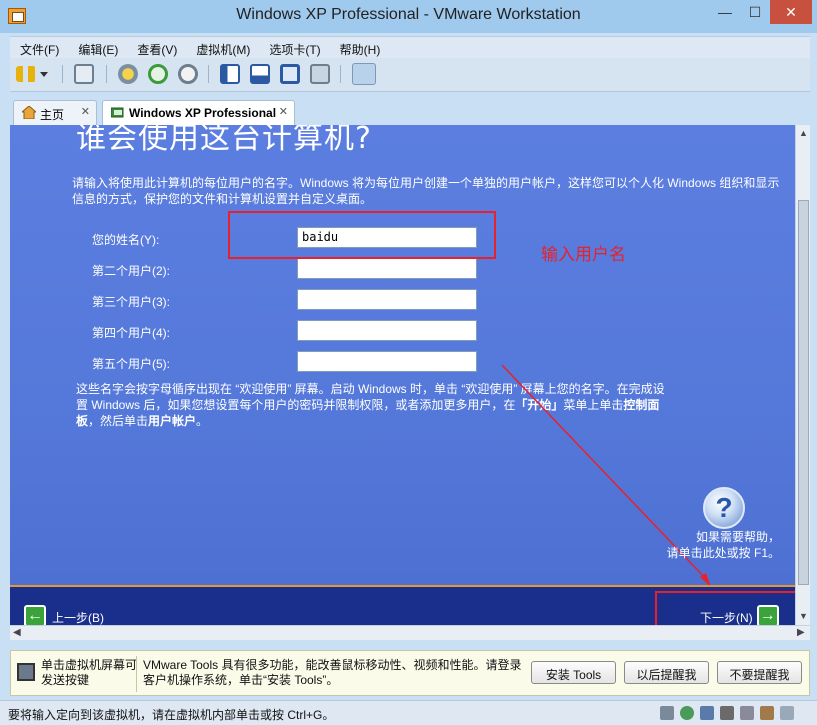 This screenshot has width=817, height=725. I want to click on status-text: 要将输入定向到该虚拟机，请在虚拟机内部单击或按 Ctrl+G。, so click(171, 715).